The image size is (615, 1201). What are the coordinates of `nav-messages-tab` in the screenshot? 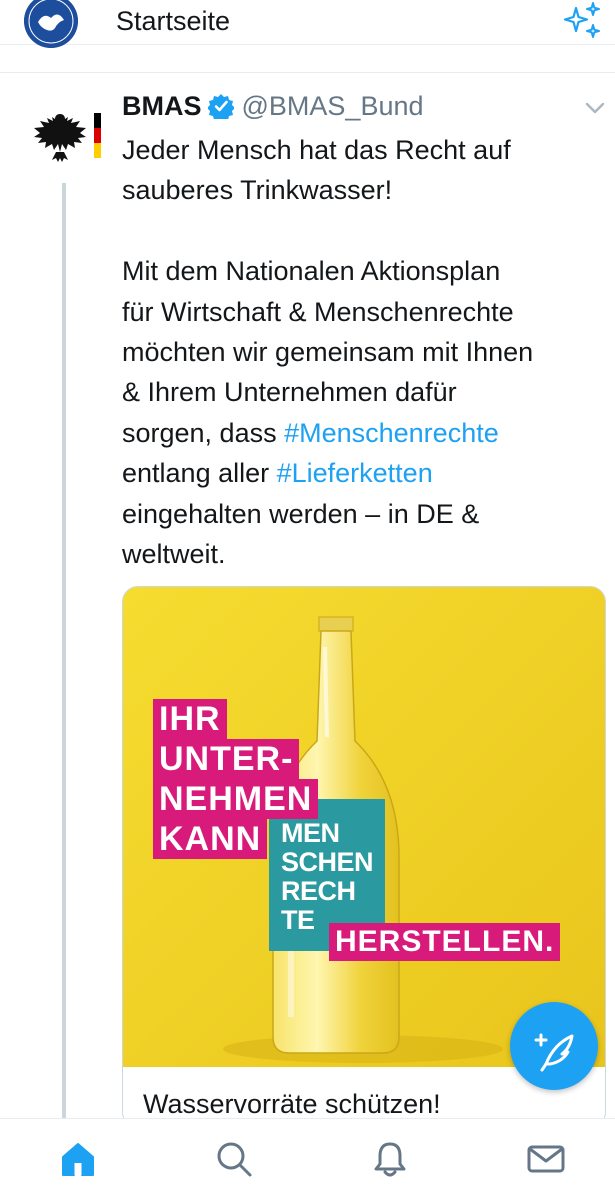 It's located at (546, 1159).